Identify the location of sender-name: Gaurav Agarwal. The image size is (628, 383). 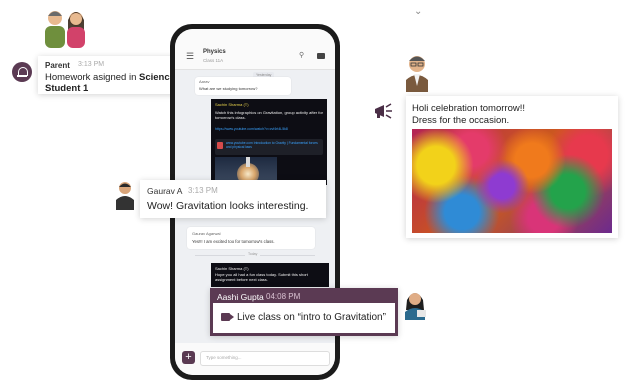
(206, 233).